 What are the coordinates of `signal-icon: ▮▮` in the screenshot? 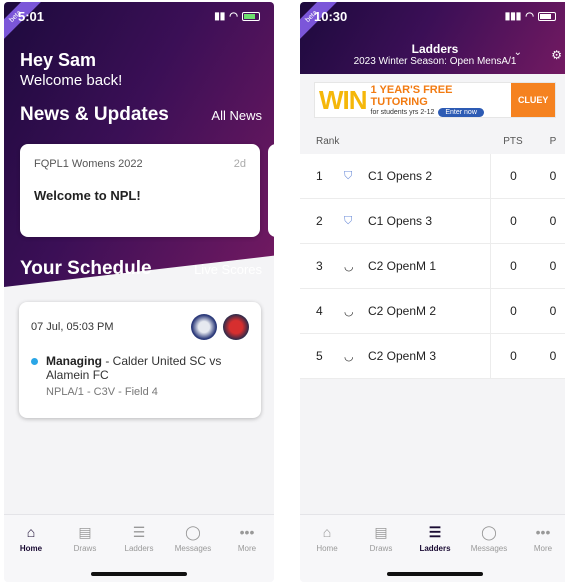 It's located at (220, 16).